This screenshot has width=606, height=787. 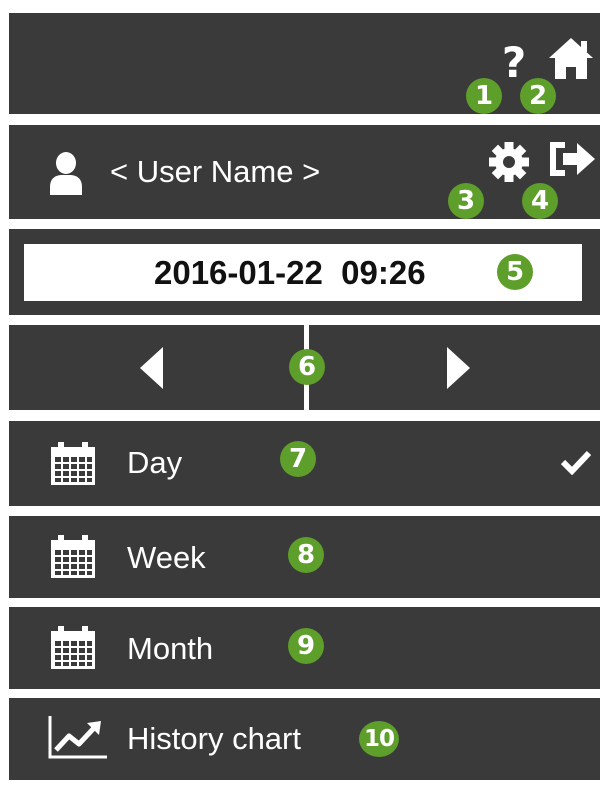 I want to click on menu-item-history-chart: History chart 10, so click(x=304, y=739).